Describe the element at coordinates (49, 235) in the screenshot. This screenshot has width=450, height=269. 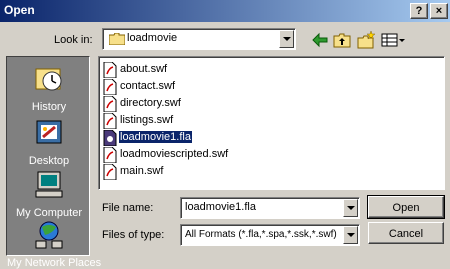
I see `network-icon` at that location.